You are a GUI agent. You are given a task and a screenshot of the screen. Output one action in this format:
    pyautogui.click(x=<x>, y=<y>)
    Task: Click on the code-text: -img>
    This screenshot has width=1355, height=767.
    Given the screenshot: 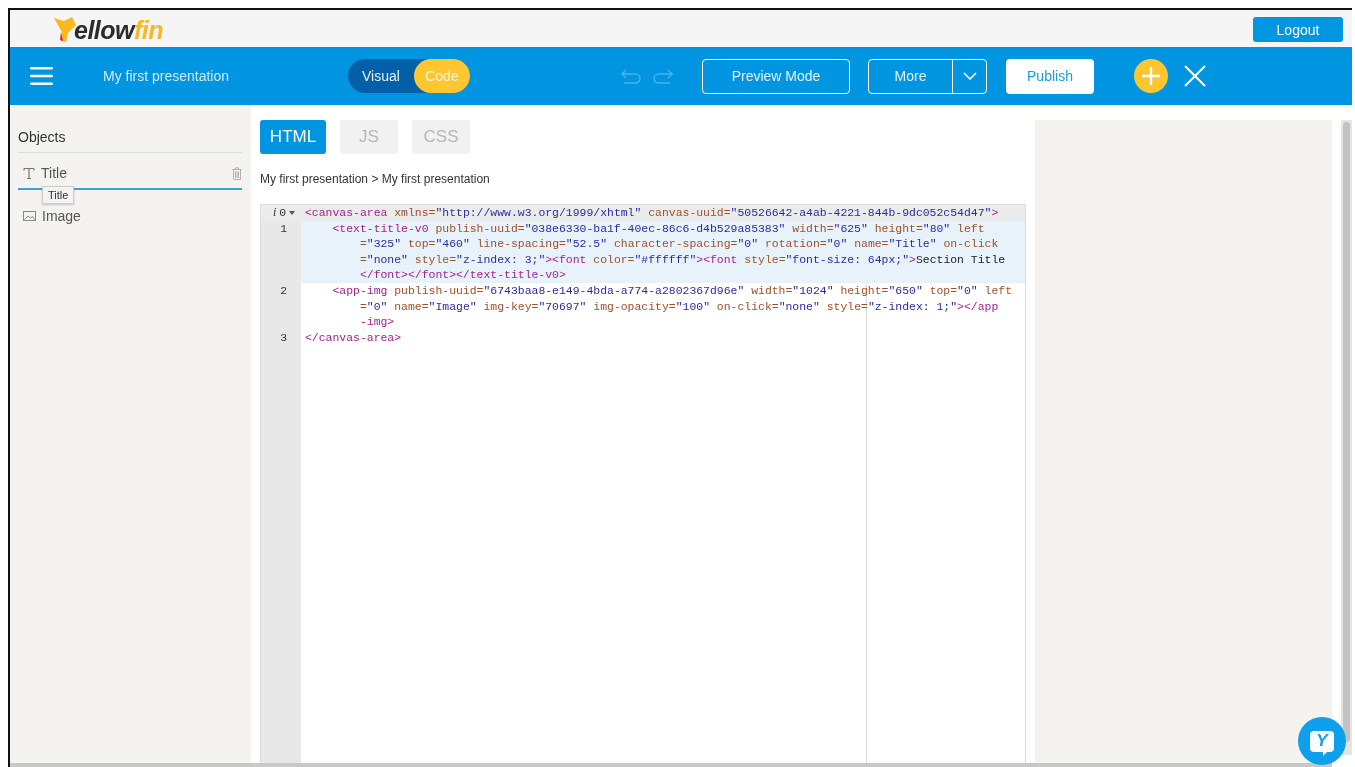 What is the action you would take?
    pyautogui.click(x=377, y=322)
    